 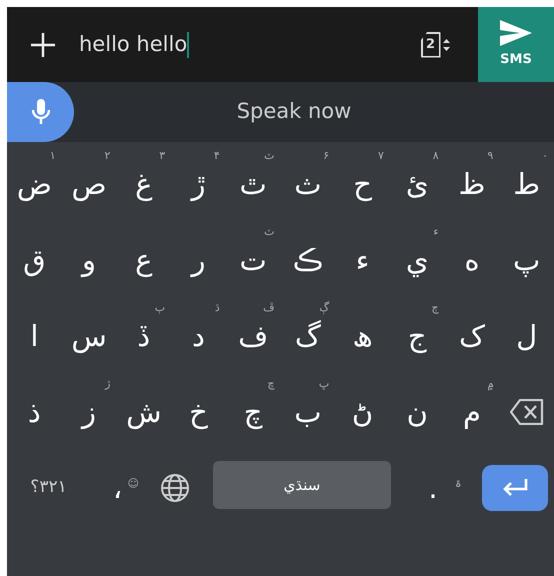 I want to click on key: ط, so click(x=526, y=184).